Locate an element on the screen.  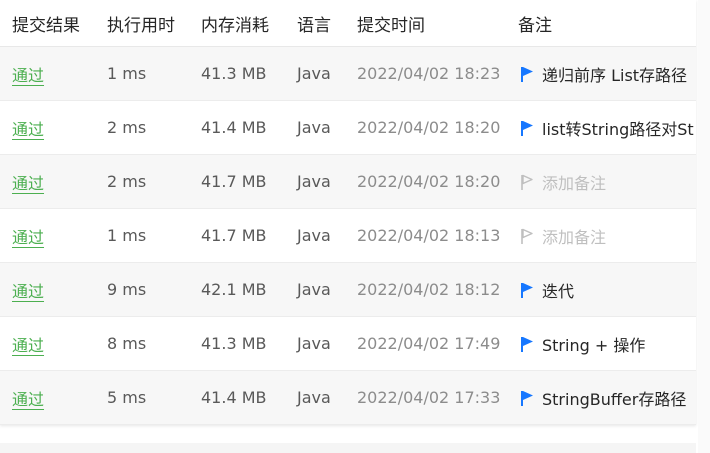
submit-time-value: 2022/04/02 17:33 is located at coordinates (429, 397).